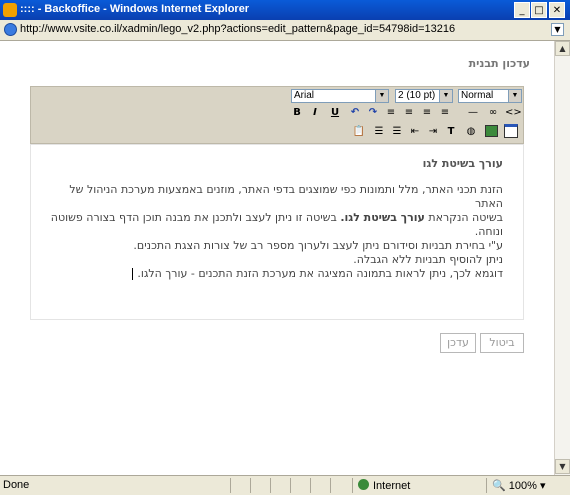 This screenshot has height=495, width=570. I want to click on page-icon, so click(10, 29).